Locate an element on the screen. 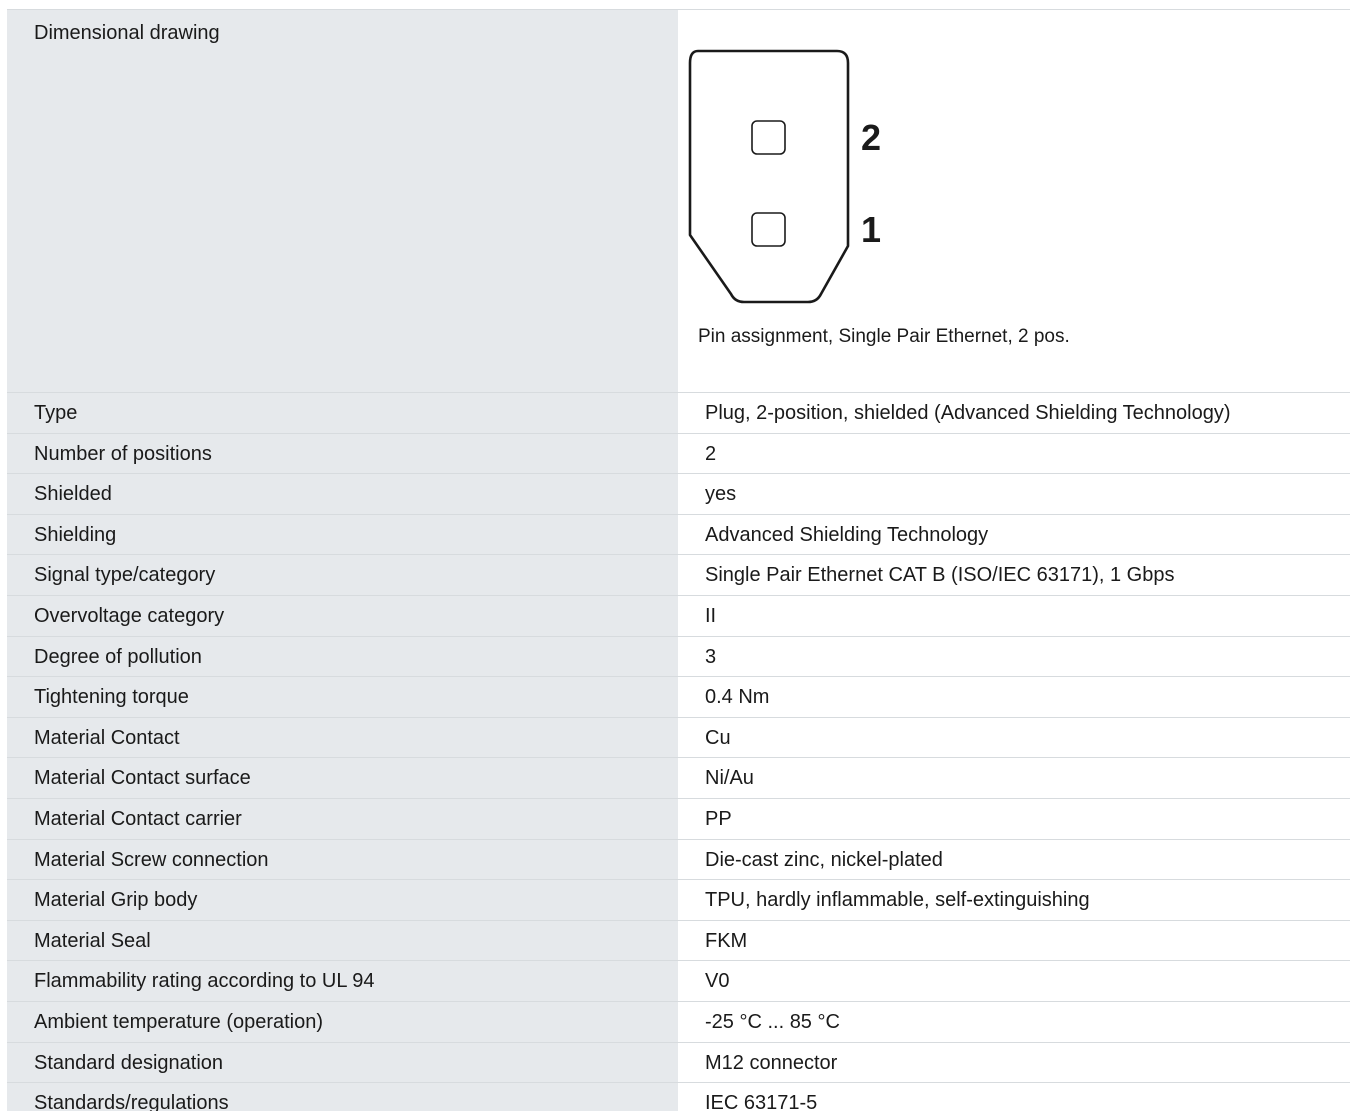 Image resolution: width=1353 pixels, height=1111 pixels. spec-row: Degree of pollution 3 is located at coordinates (678, 657).